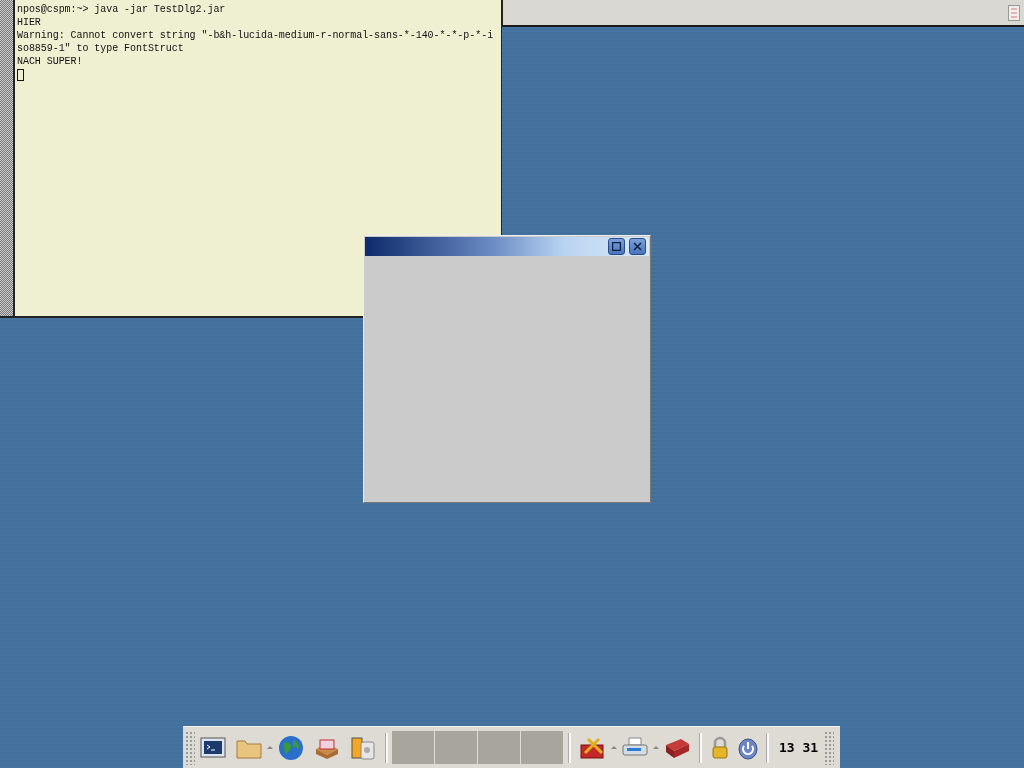  I want to click on window-list-icon, so click(1014, 12).